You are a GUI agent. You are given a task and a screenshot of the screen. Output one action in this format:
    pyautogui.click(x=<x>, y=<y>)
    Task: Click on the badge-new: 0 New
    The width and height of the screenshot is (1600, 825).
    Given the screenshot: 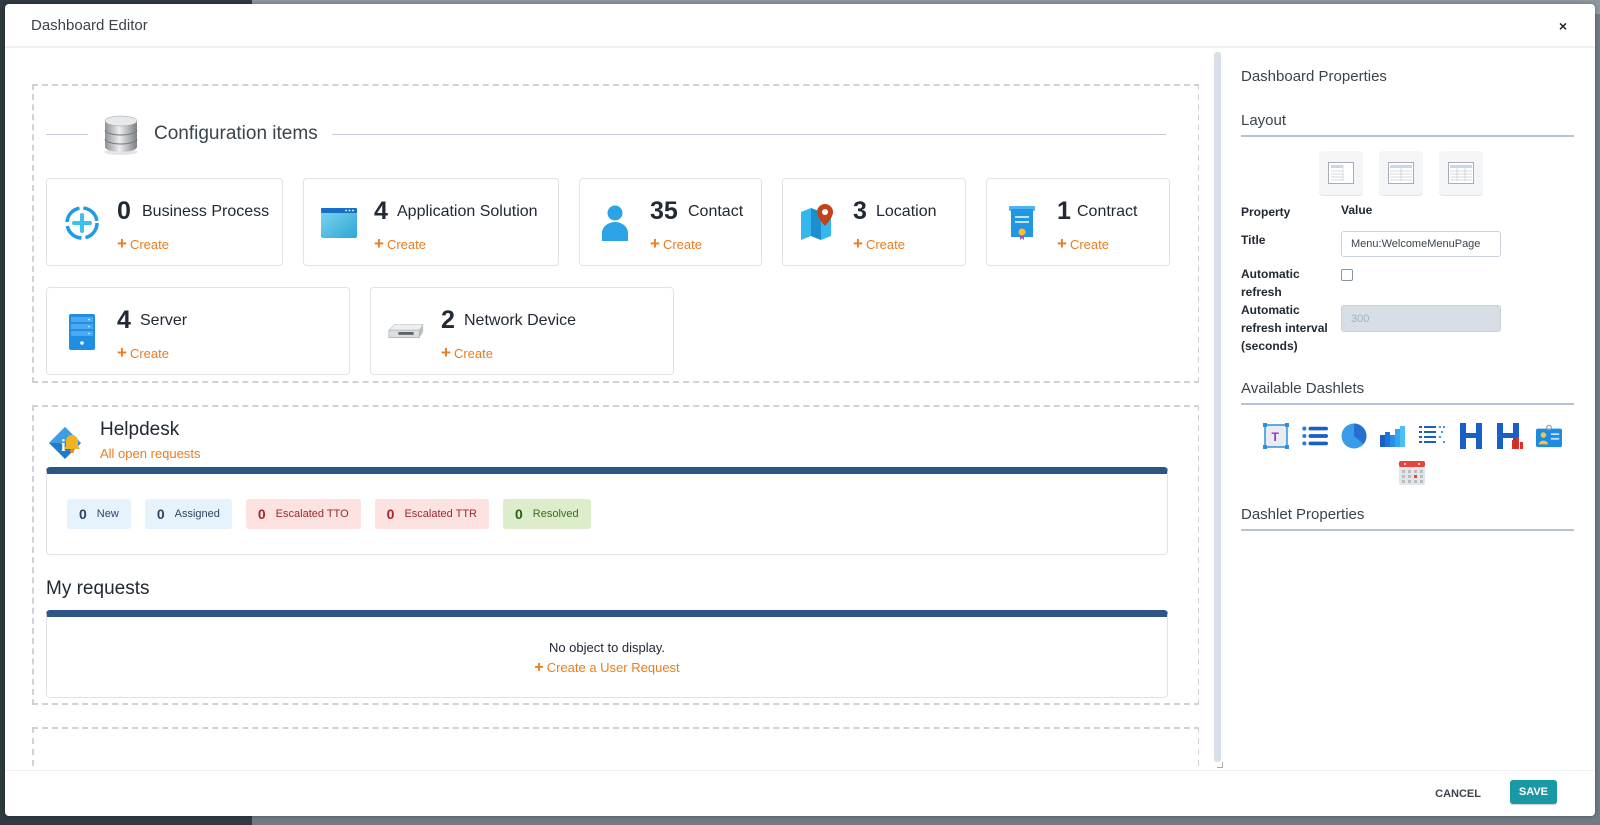 What is the action you would take?
    pyautogui.click(x=99, y=514)
    